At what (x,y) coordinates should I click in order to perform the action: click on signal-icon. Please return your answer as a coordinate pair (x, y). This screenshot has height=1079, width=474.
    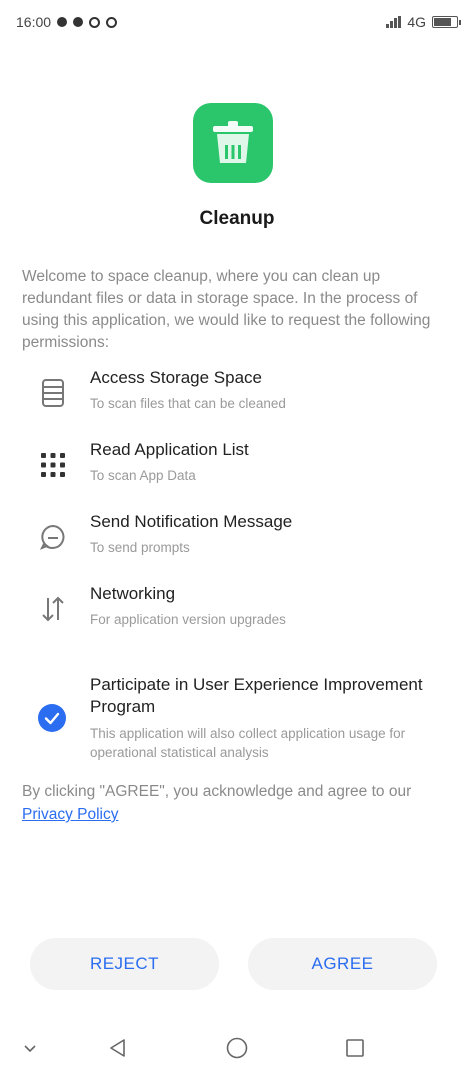
    Looking at the image, I should click on (394, 22).